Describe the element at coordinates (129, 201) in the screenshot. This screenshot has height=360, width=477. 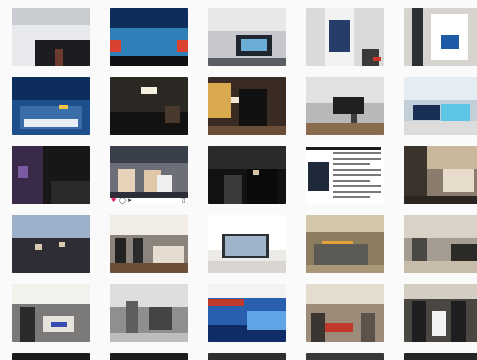
I see `share-icon: ➤` at that location.